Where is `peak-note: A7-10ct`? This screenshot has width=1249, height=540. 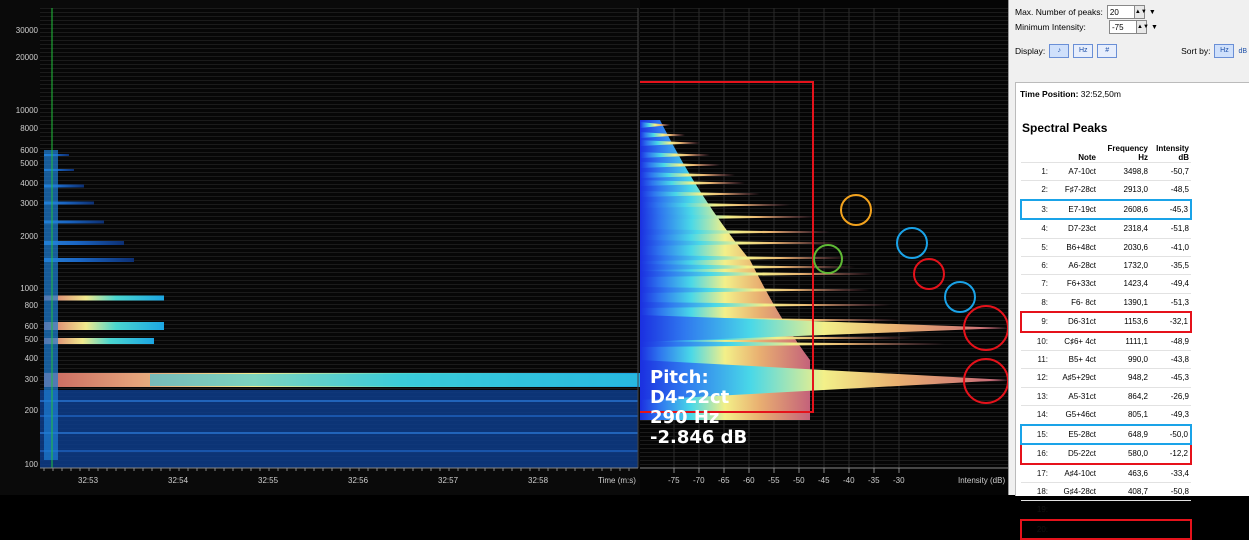
peak-note: A7-10ct is located at coordinates (1074, 171).